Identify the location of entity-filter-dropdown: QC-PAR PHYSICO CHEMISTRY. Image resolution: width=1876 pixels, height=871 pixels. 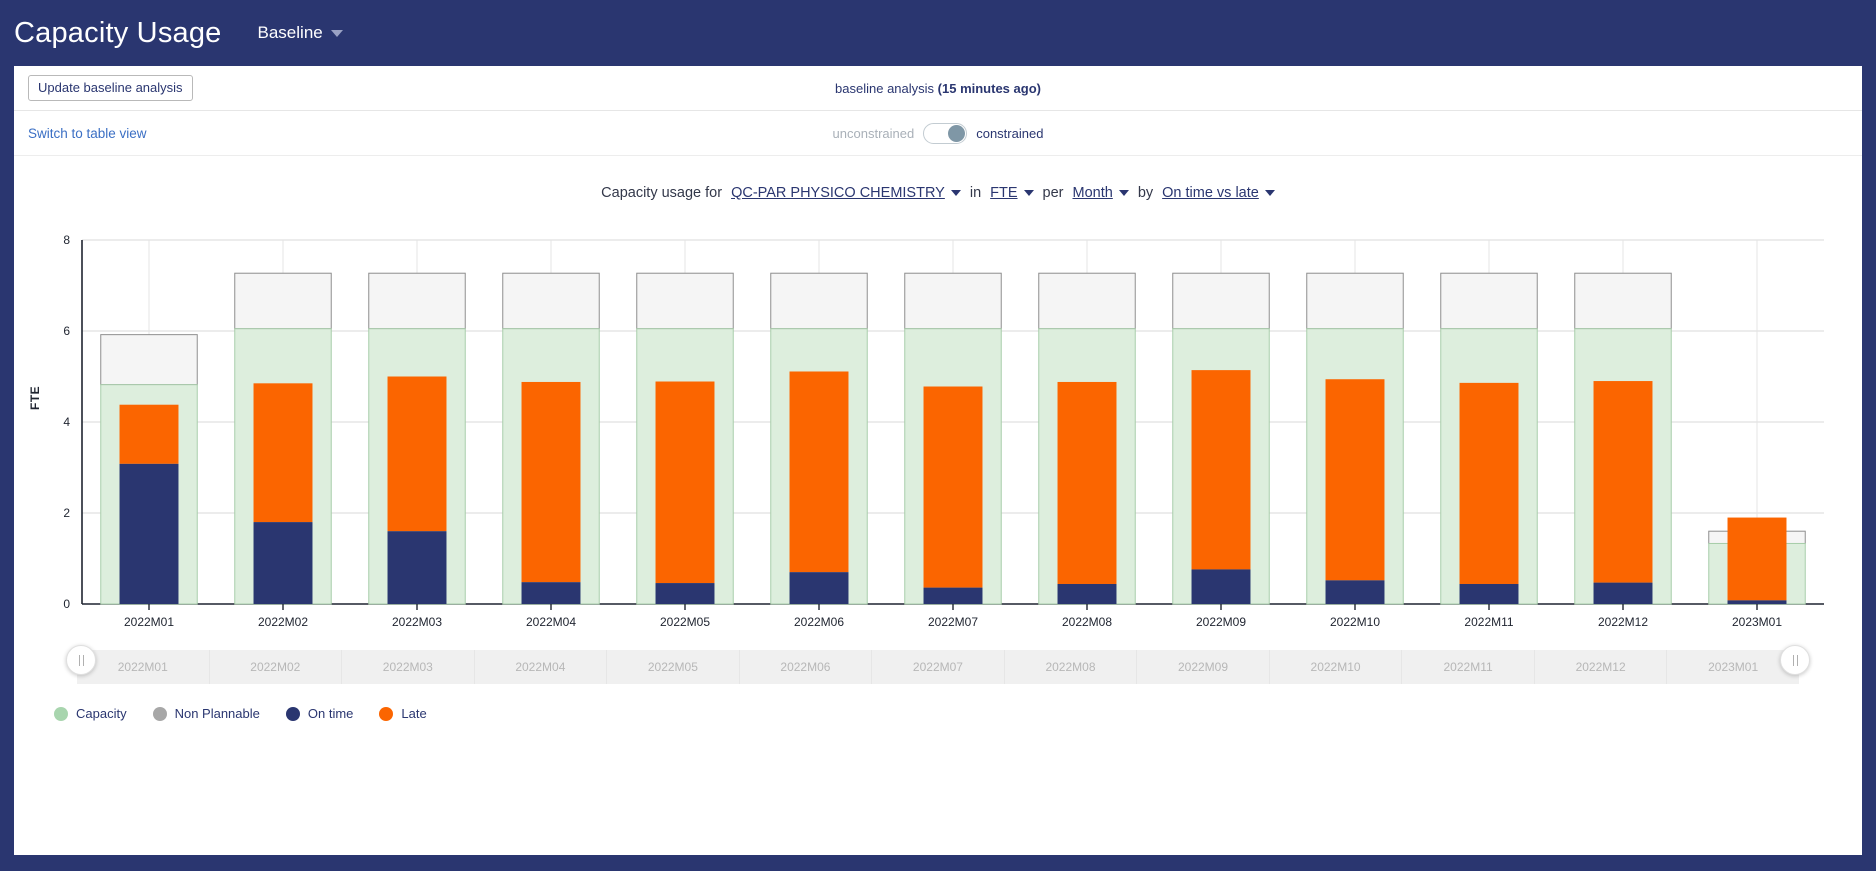
(846, 193).